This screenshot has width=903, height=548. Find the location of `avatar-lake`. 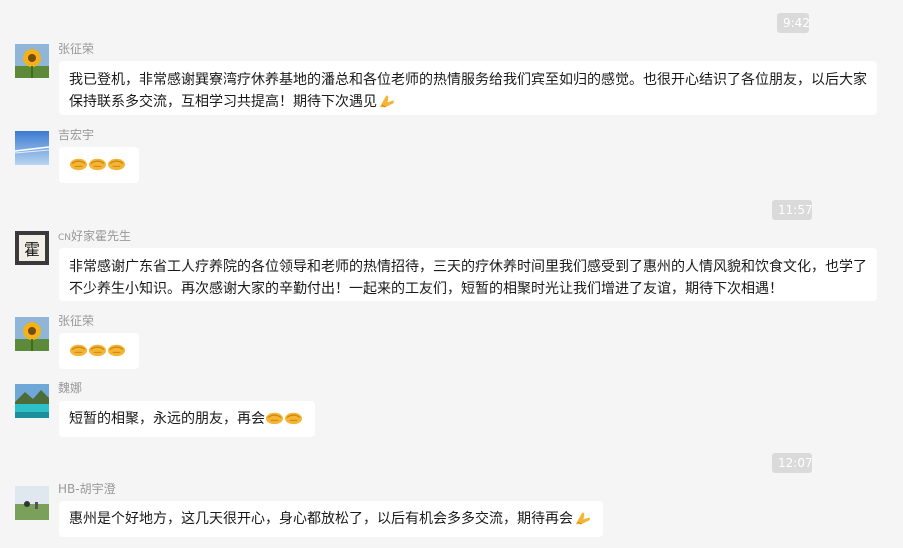

avatar-lake is located at coordinates (32, 401).